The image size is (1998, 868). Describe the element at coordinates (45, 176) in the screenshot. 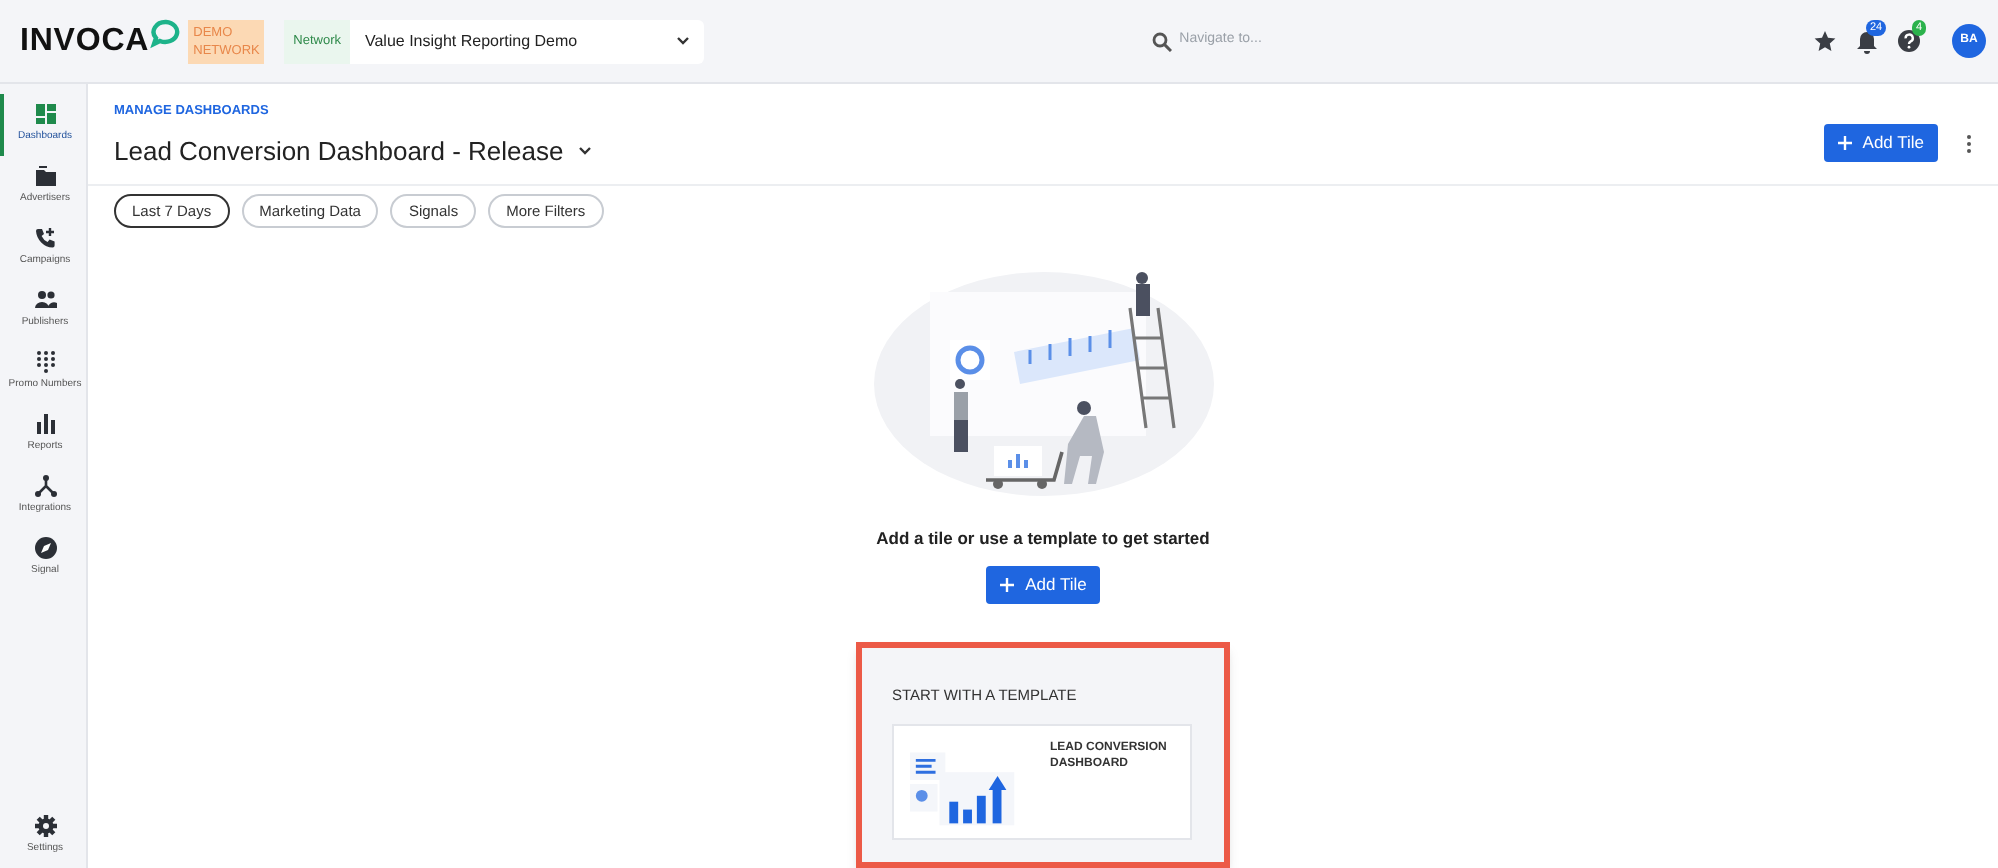

I see `folder-icon` at that location.